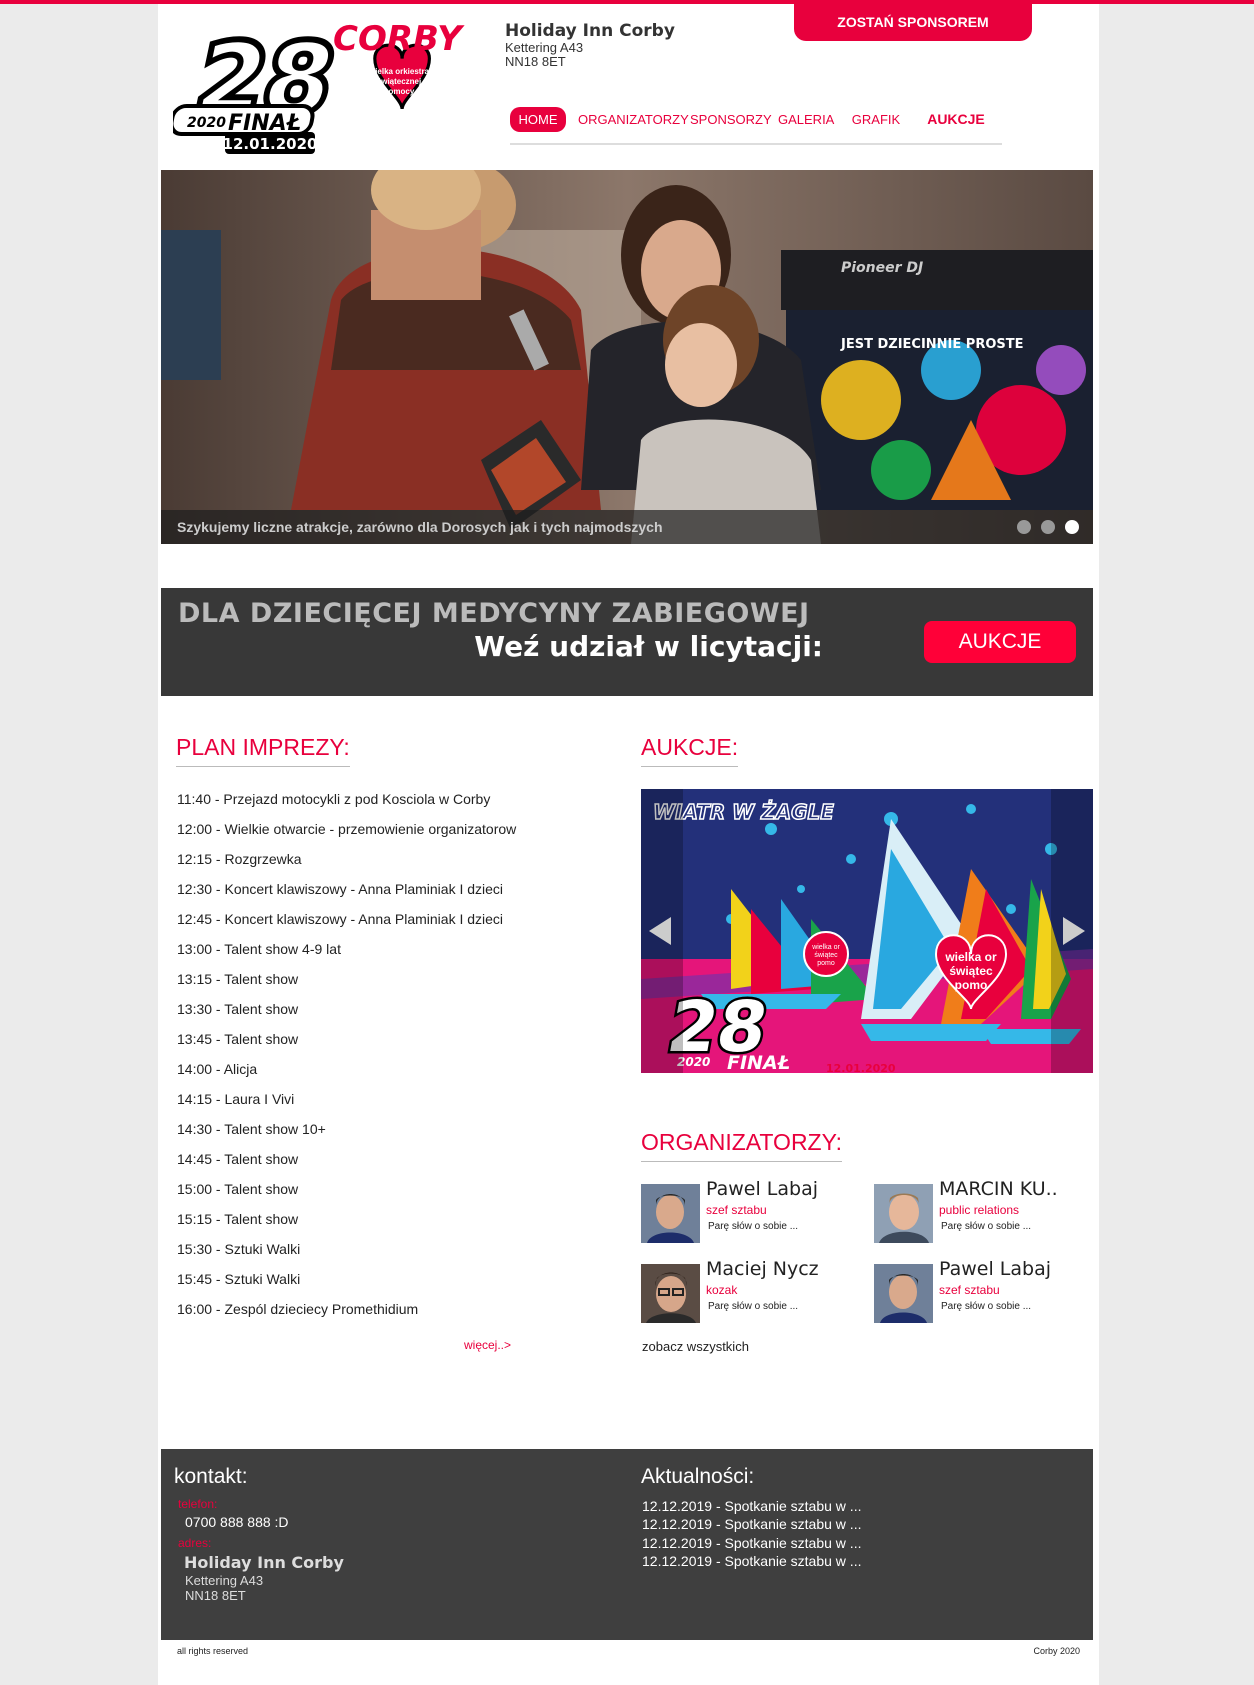  I want to click on banner-auction-button: AUKCJE, so click(1000, 642).